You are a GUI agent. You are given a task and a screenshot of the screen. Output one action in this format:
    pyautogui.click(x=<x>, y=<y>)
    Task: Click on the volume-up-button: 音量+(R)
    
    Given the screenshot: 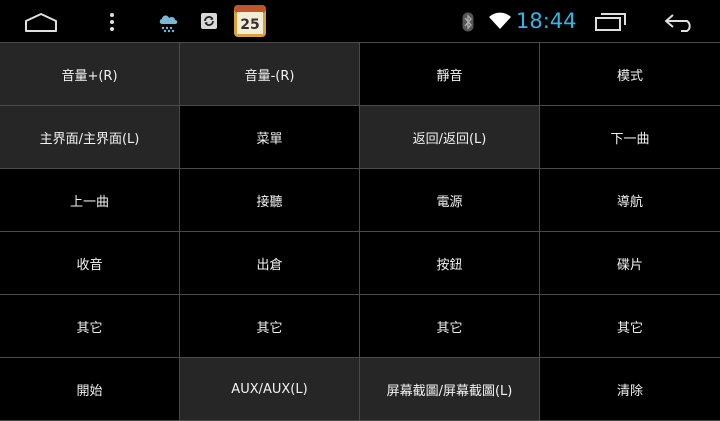 What is the action you would take?
    pyautogui.click(x=90, y=74)
    